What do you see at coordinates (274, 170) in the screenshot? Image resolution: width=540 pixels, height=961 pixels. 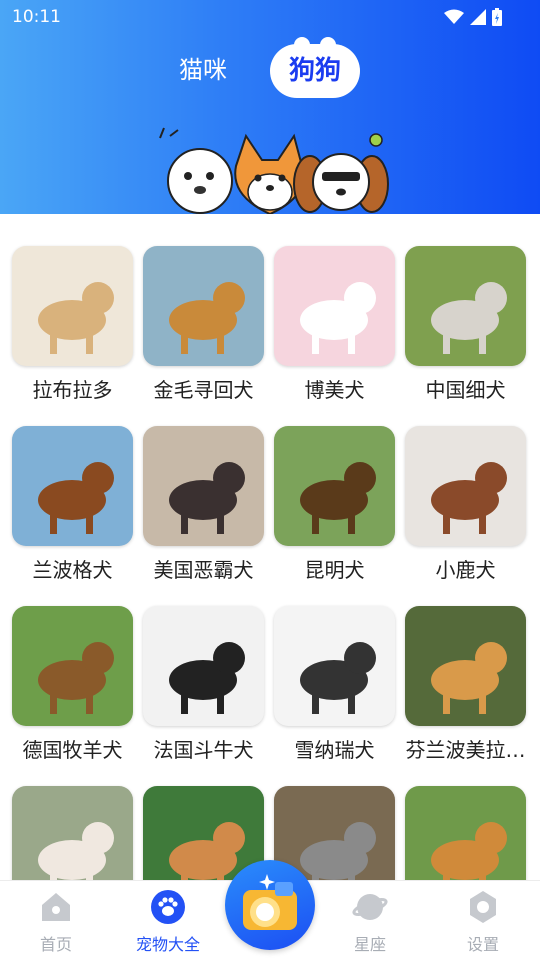 I see `dogs-mascot-illustration` at bounding box center [274, 170].